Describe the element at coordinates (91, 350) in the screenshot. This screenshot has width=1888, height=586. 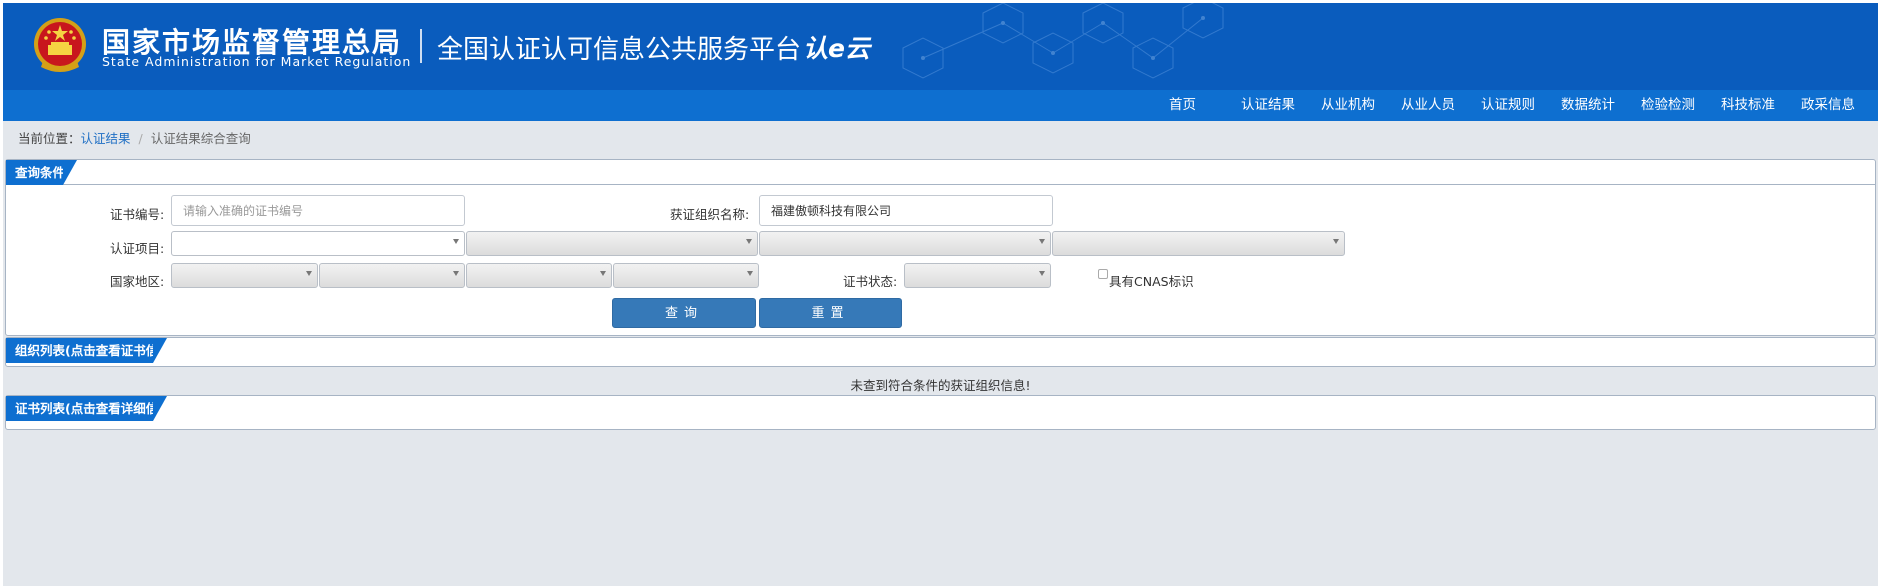
I see `org-list-title: 组织列表(点击查看证书信息)` at that location.